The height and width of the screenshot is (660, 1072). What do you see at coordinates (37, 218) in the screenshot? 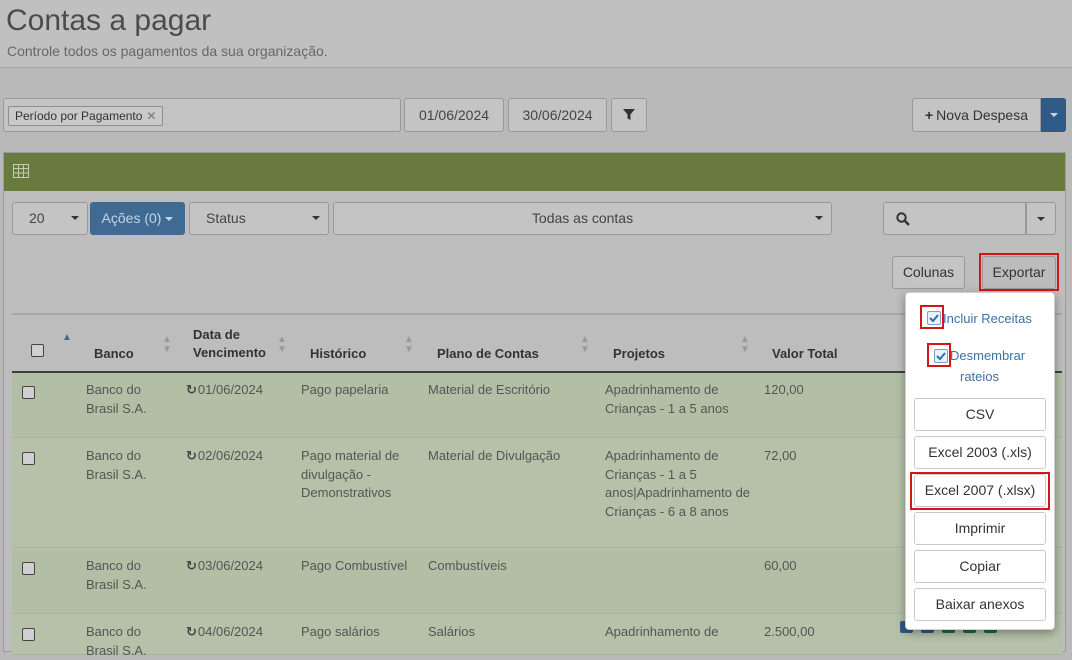
I see `page-size-value: 20` at bounding box center [37, 218].